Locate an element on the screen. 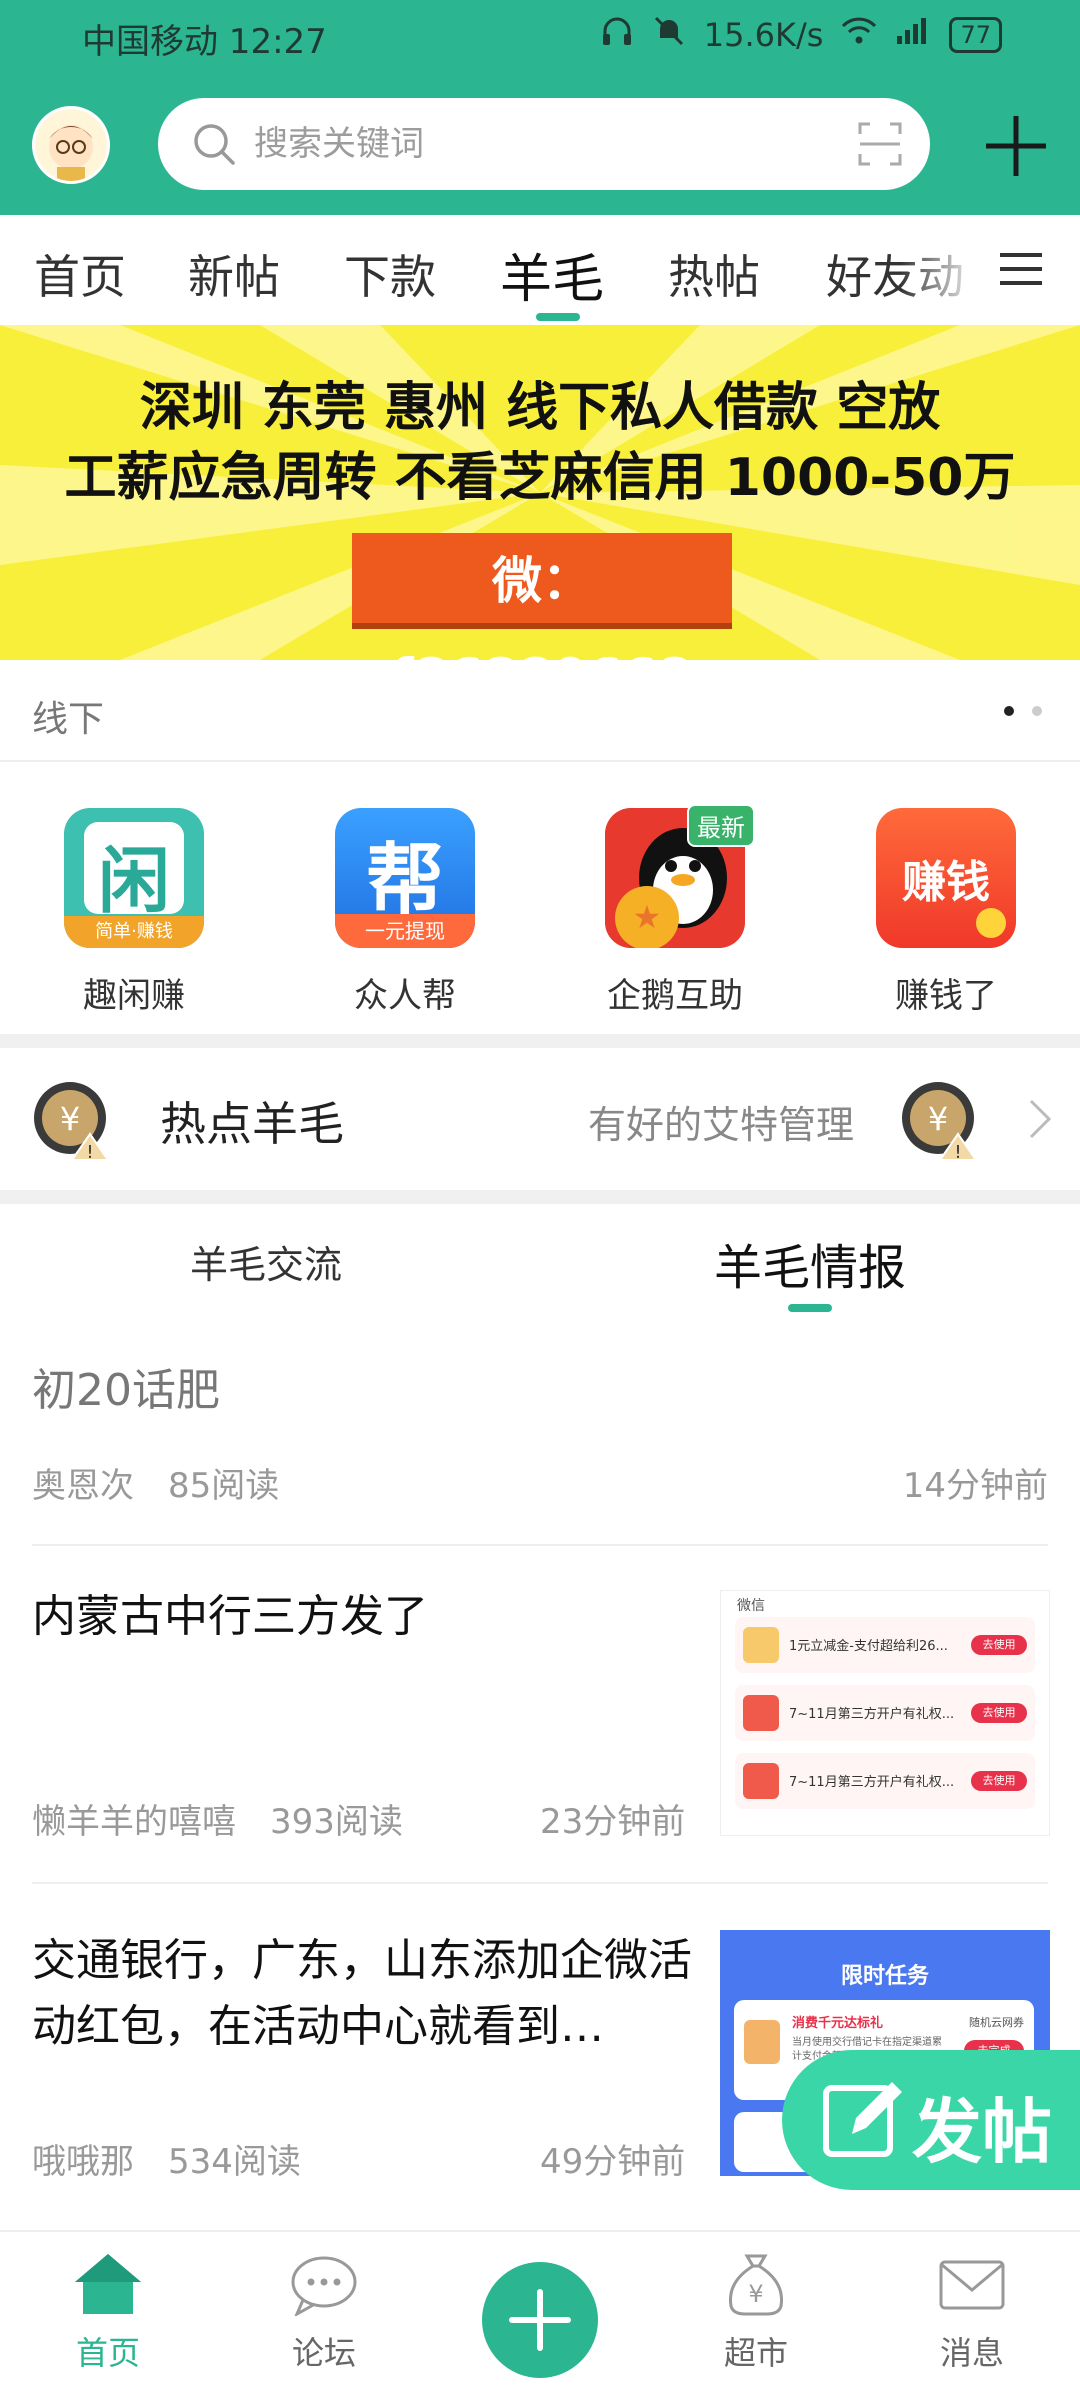 This screenshot has width=1080, height=2400. active-tab-indicator is located at coordinates (558, 317).